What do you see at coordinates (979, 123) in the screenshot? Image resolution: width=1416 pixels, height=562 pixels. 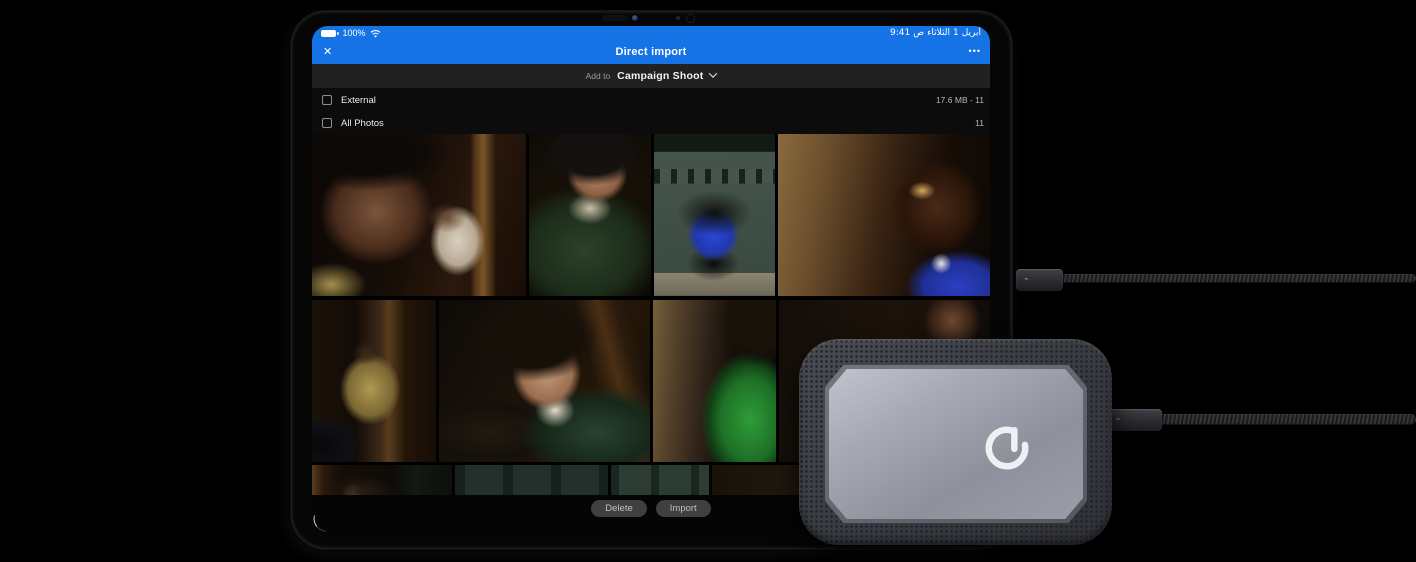 I see `source-meta: 11` at bounding box center [979, 123].